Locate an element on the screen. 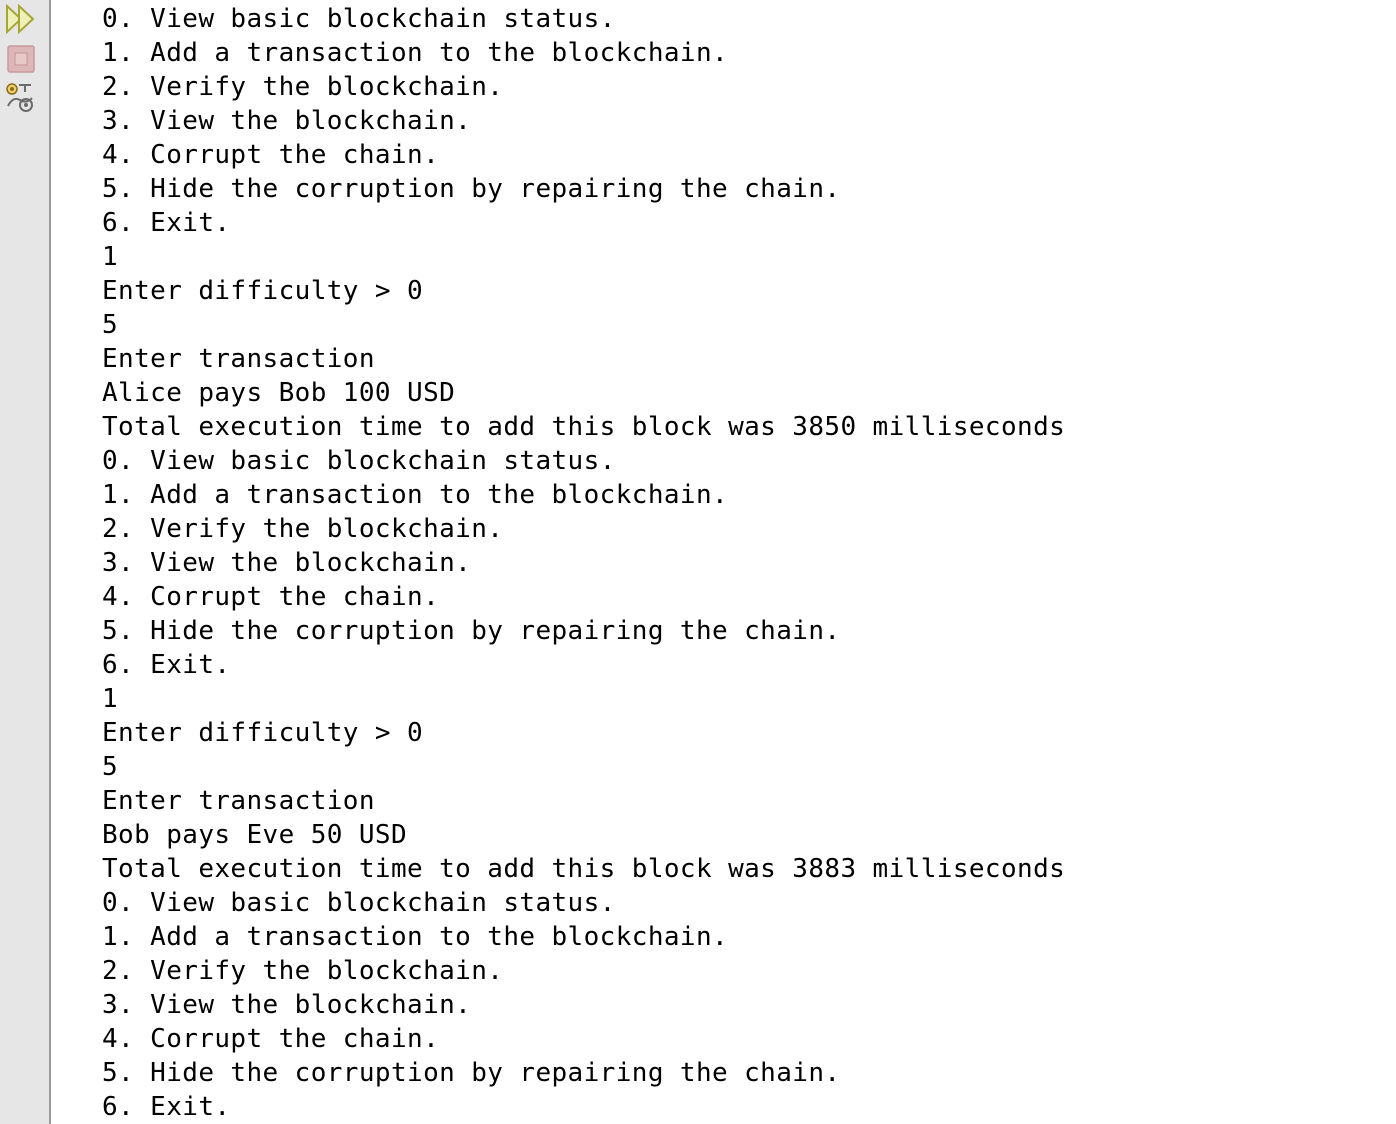  console-line: Alice pays Bob 100 USD is located at coordinates (279, 393).